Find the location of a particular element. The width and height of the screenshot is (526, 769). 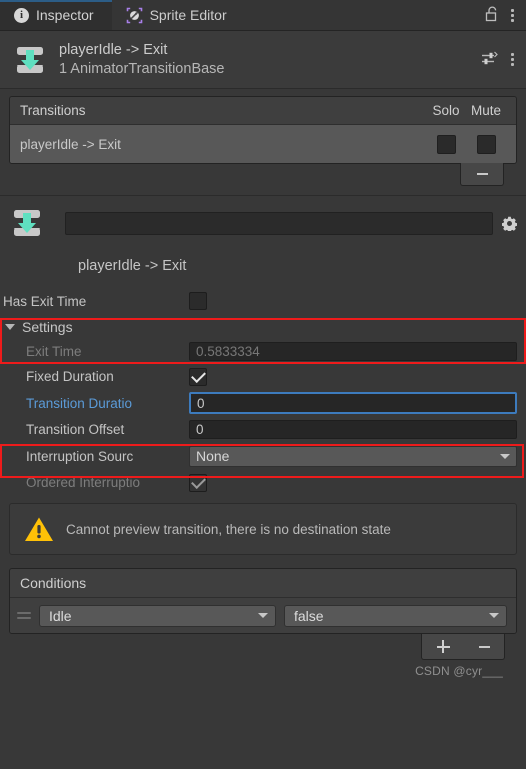

property-exit-time: Exit Time 0.5833334 is located at coordinates (258, 351).